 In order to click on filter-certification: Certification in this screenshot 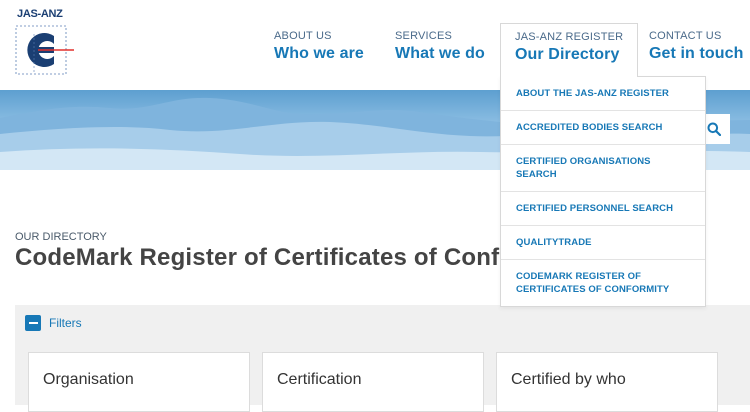, I will do `click(373, 382)`.